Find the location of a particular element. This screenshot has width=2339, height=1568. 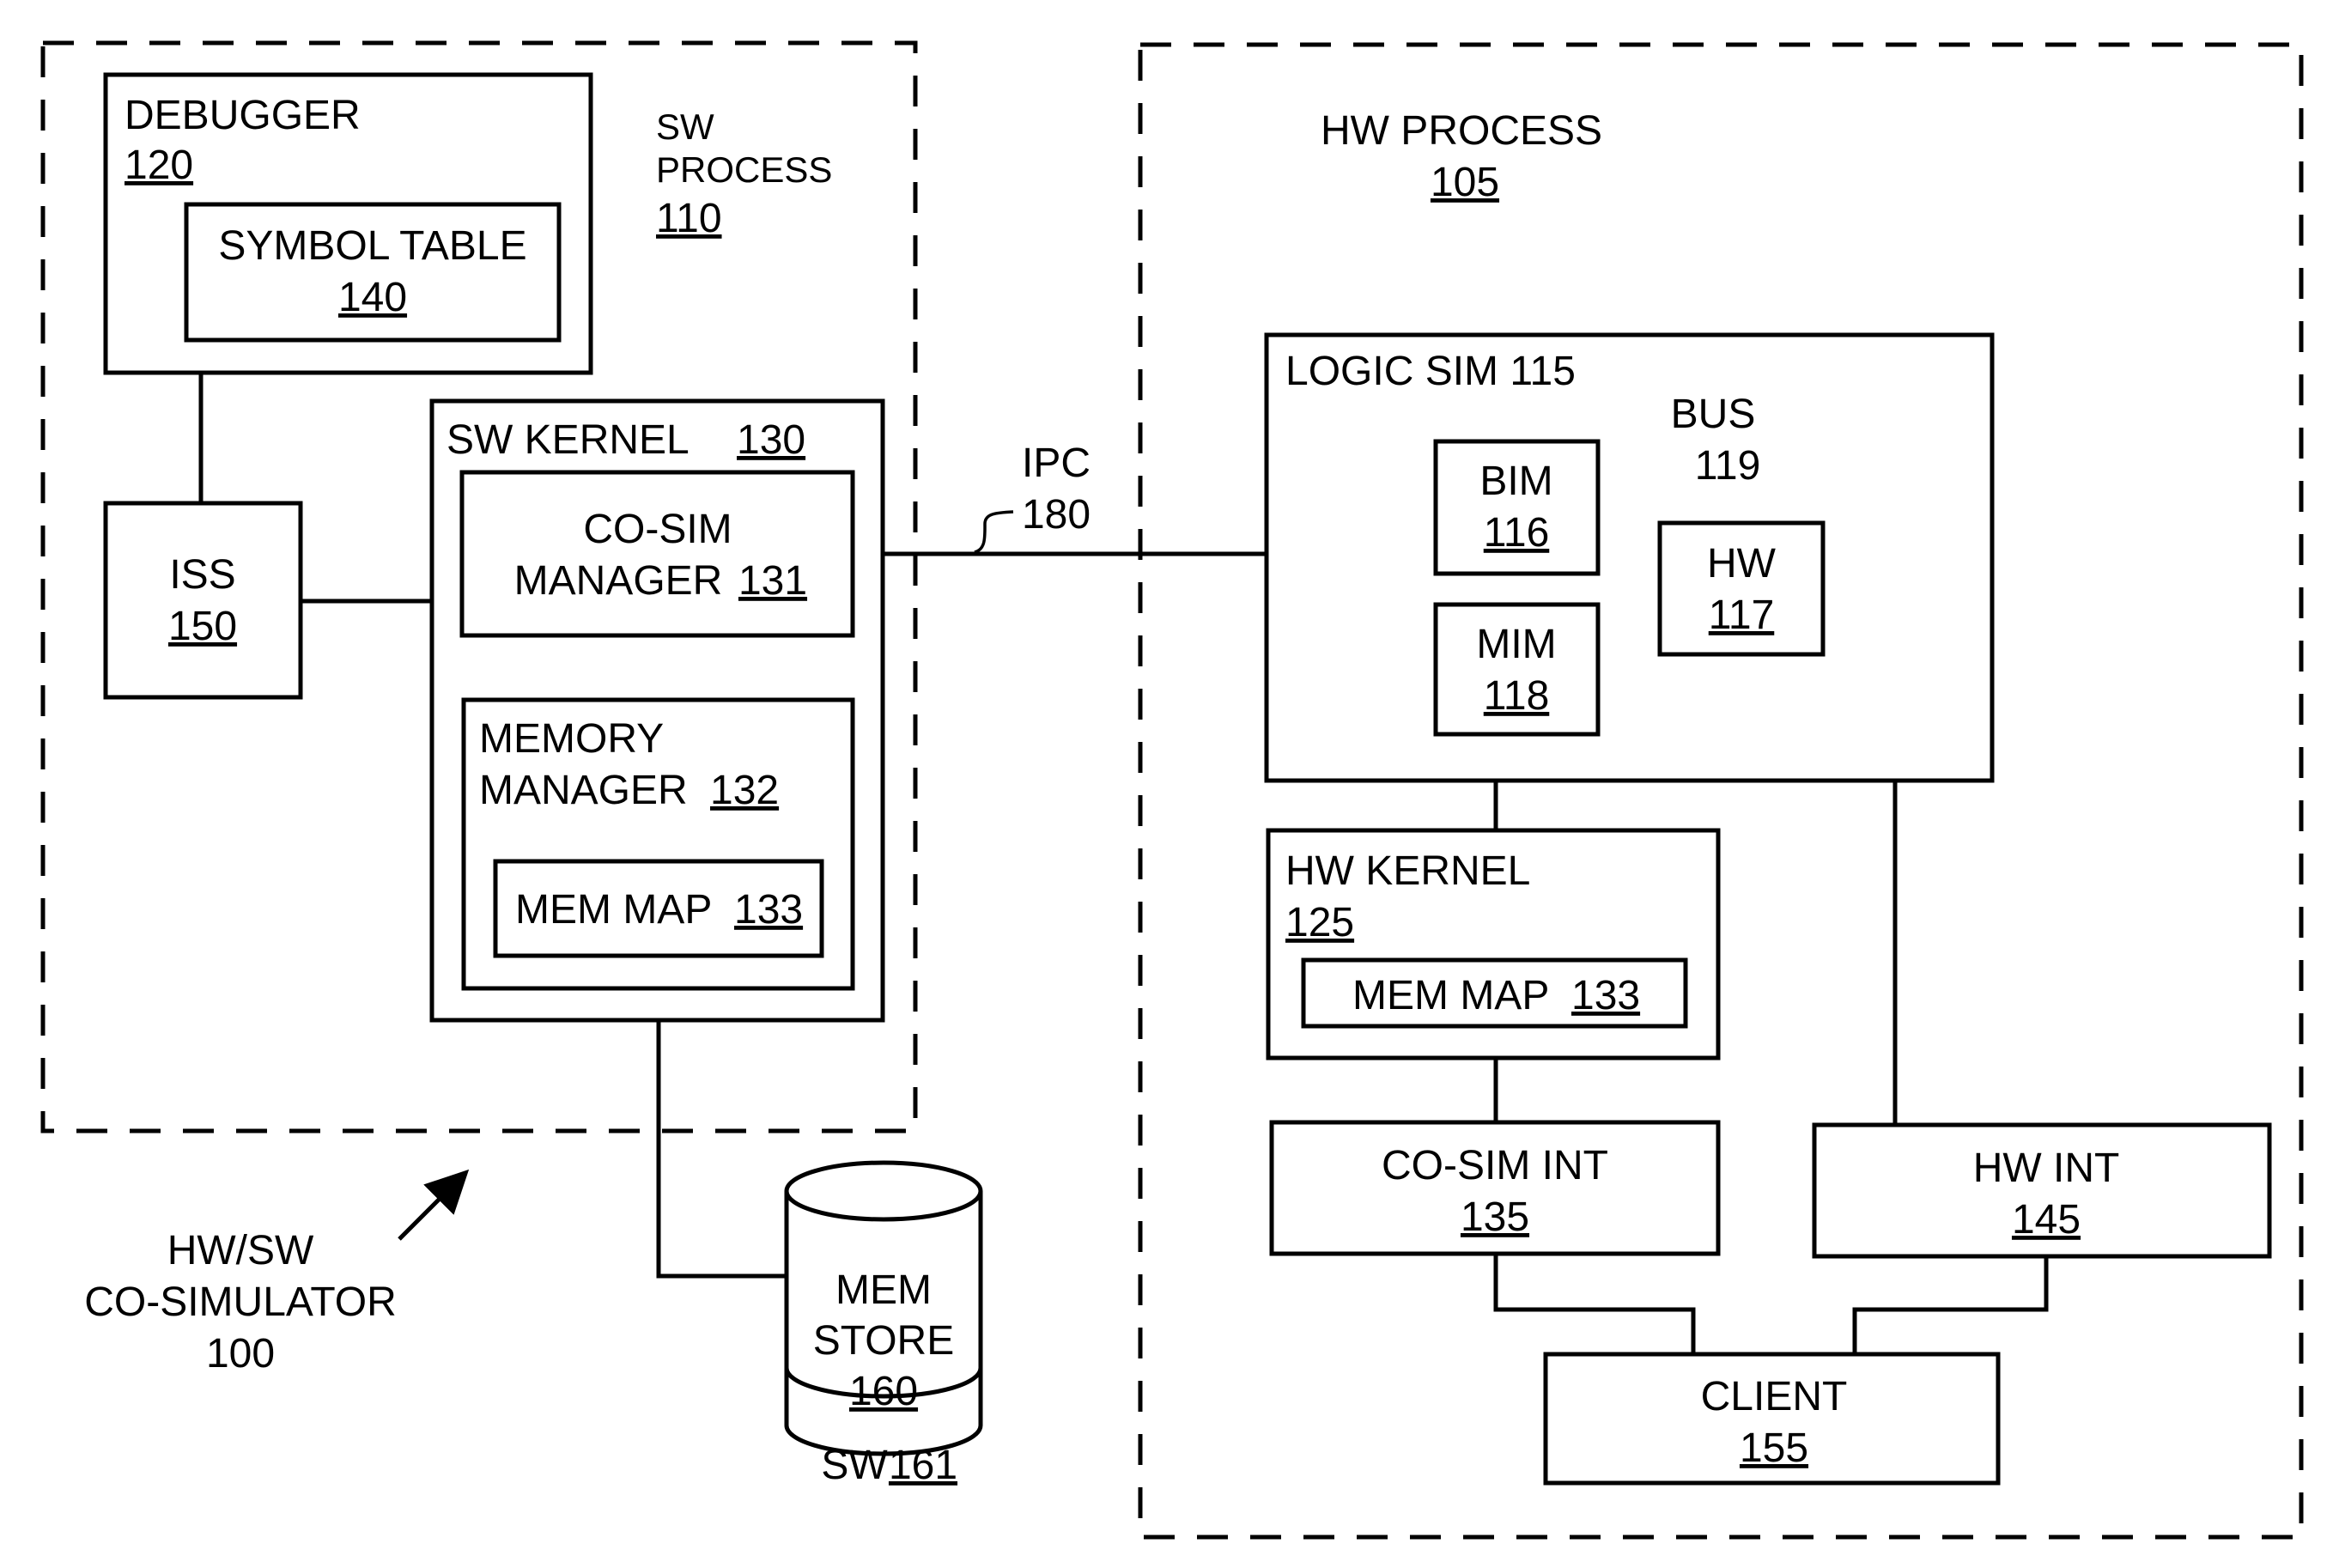

debugger-ref: 120 is located at coordinates (159, 165).